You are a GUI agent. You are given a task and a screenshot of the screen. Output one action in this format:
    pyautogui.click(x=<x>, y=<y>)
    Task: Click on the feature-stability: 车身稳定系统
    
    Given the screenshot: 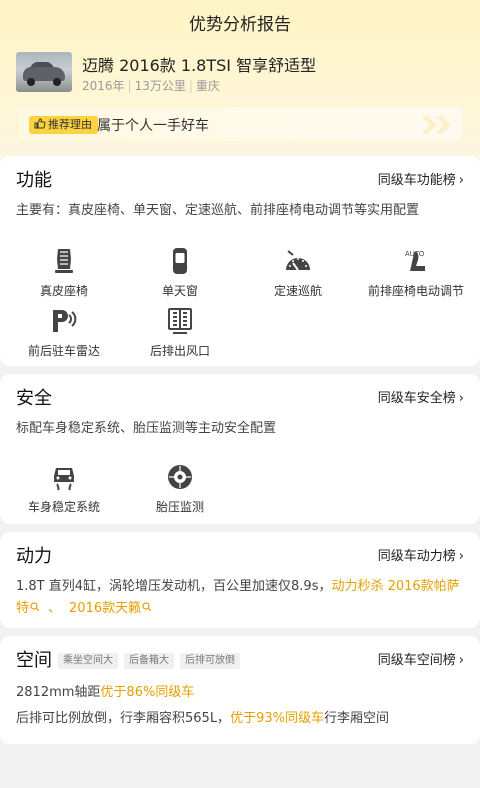 What is the action you would take?
    pyautogui.click(x=64, y=488)
    